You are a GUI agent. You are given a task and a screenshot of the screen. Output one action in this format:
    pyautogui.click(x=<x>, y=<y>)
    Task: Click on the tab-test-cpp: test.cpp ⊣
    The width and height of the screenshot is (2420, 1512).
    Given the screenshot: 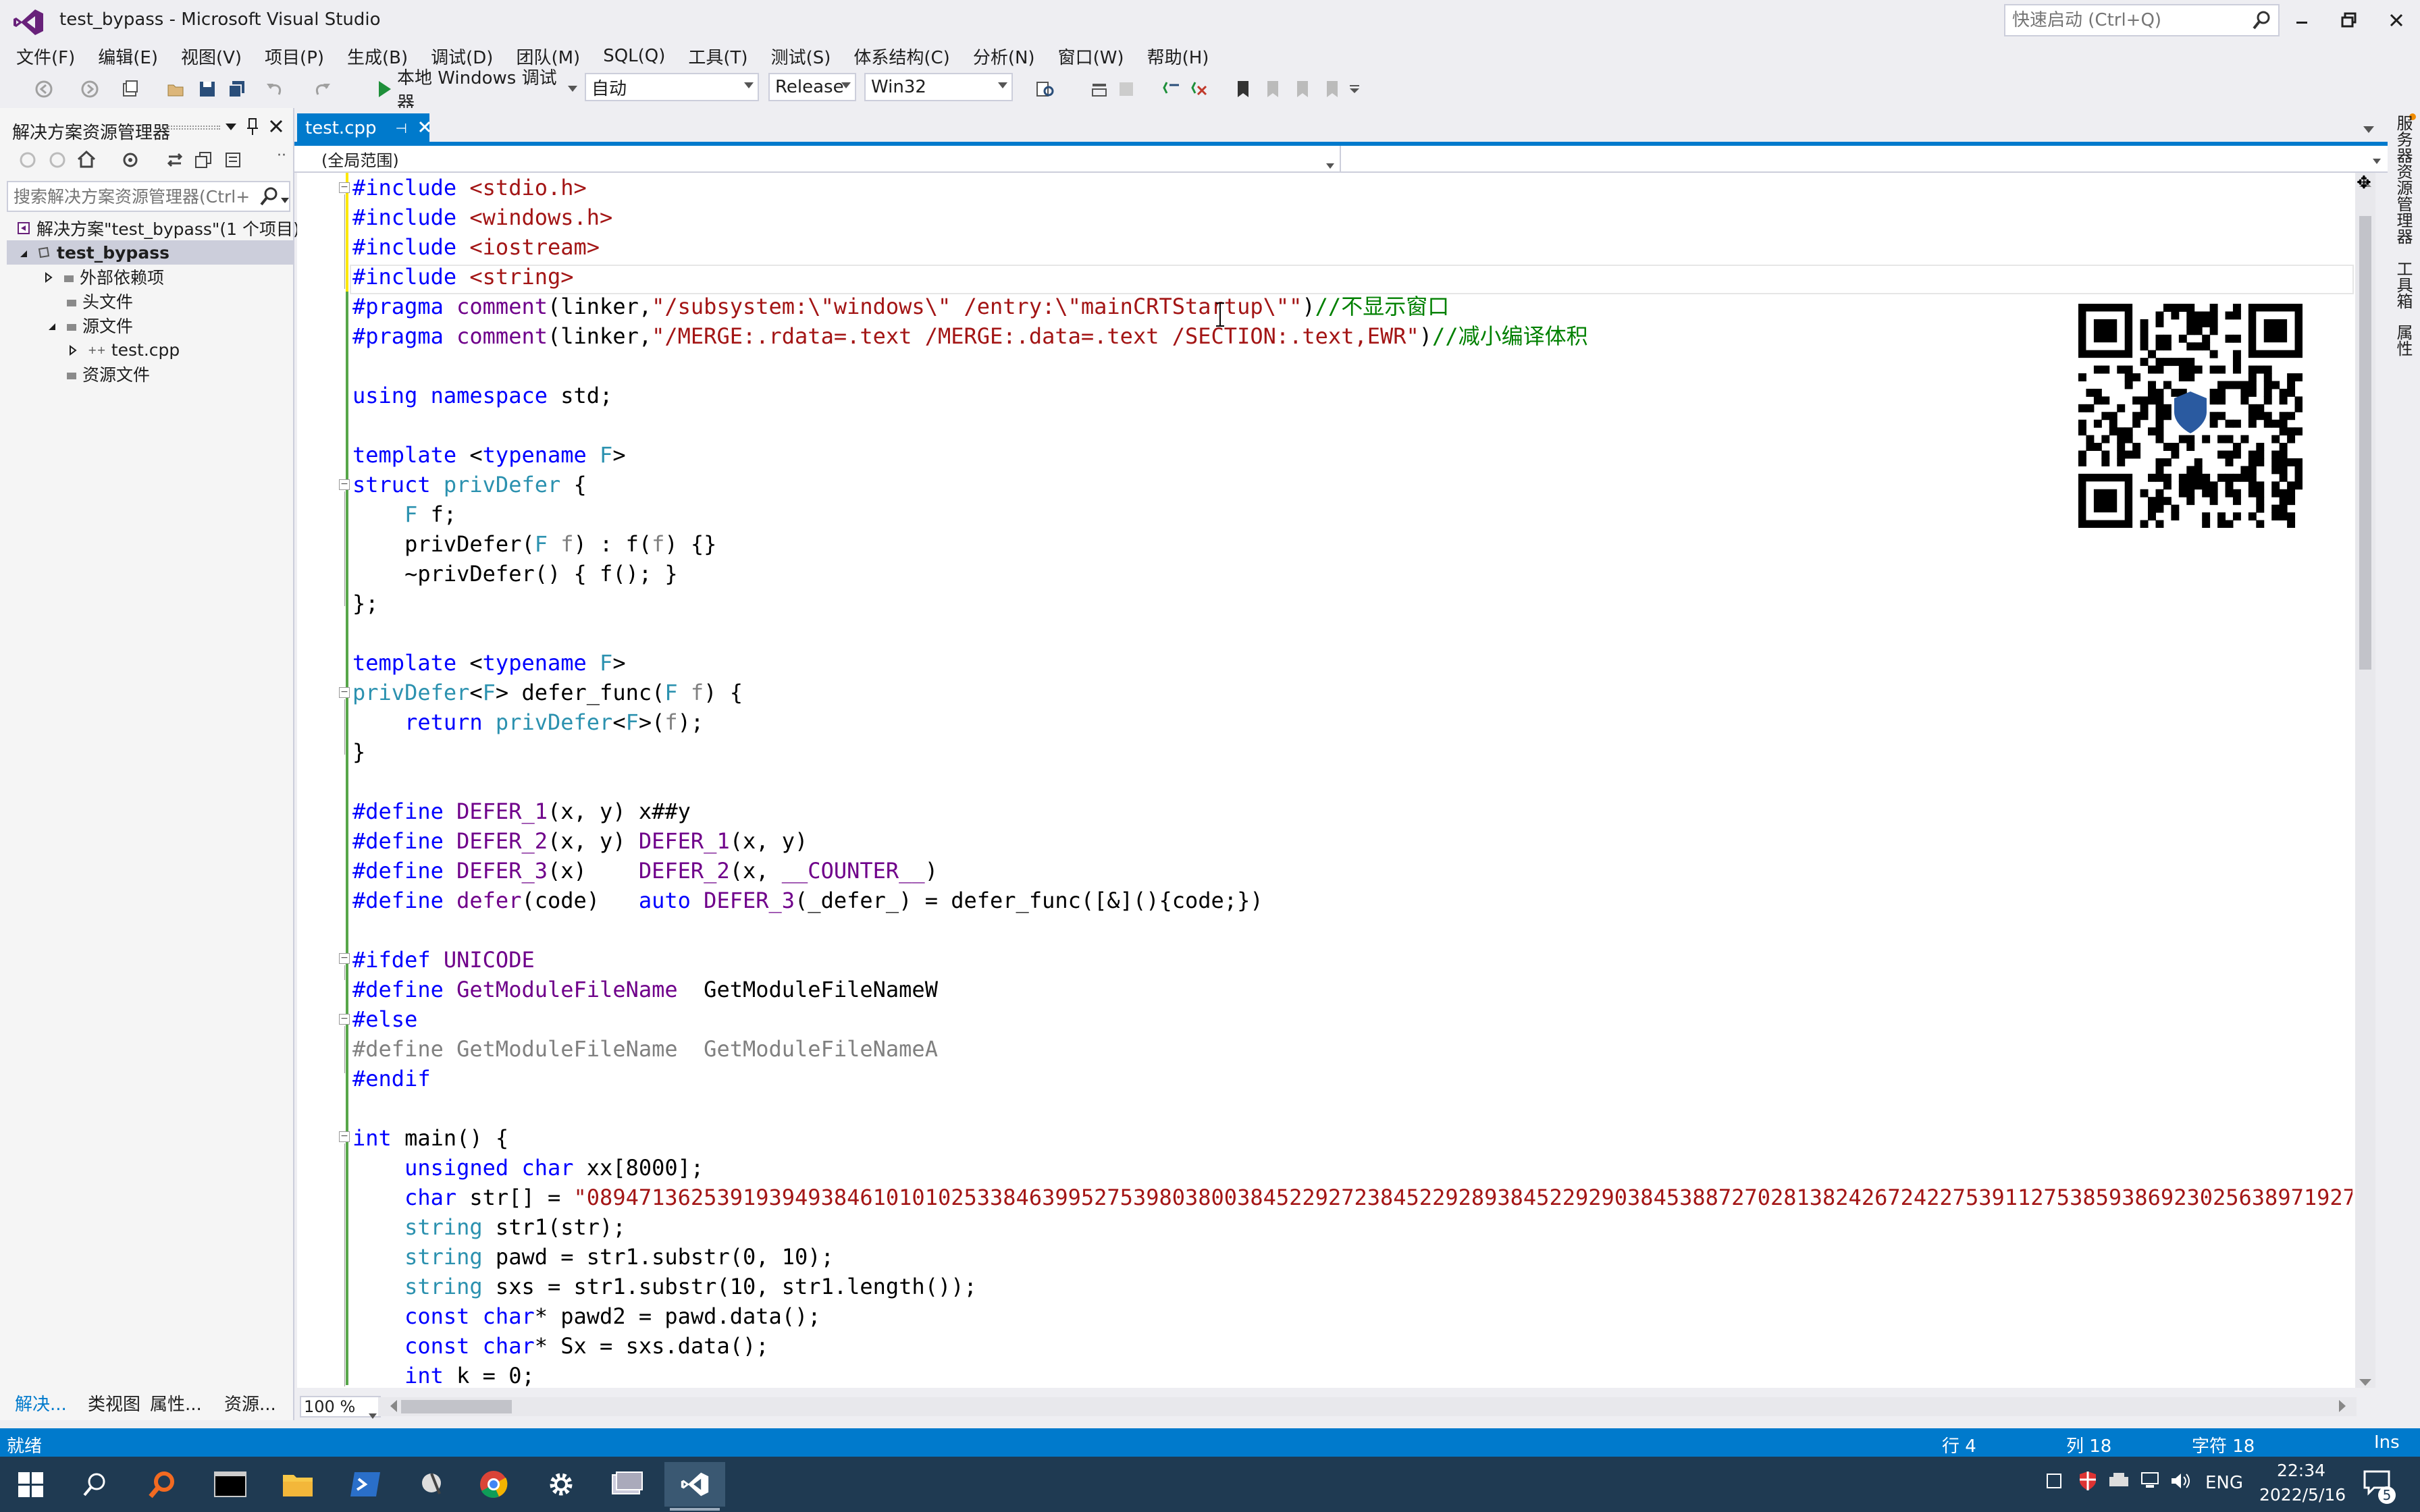 What is the action you would take?
    pyautogui.click(x=363, y=128)
    